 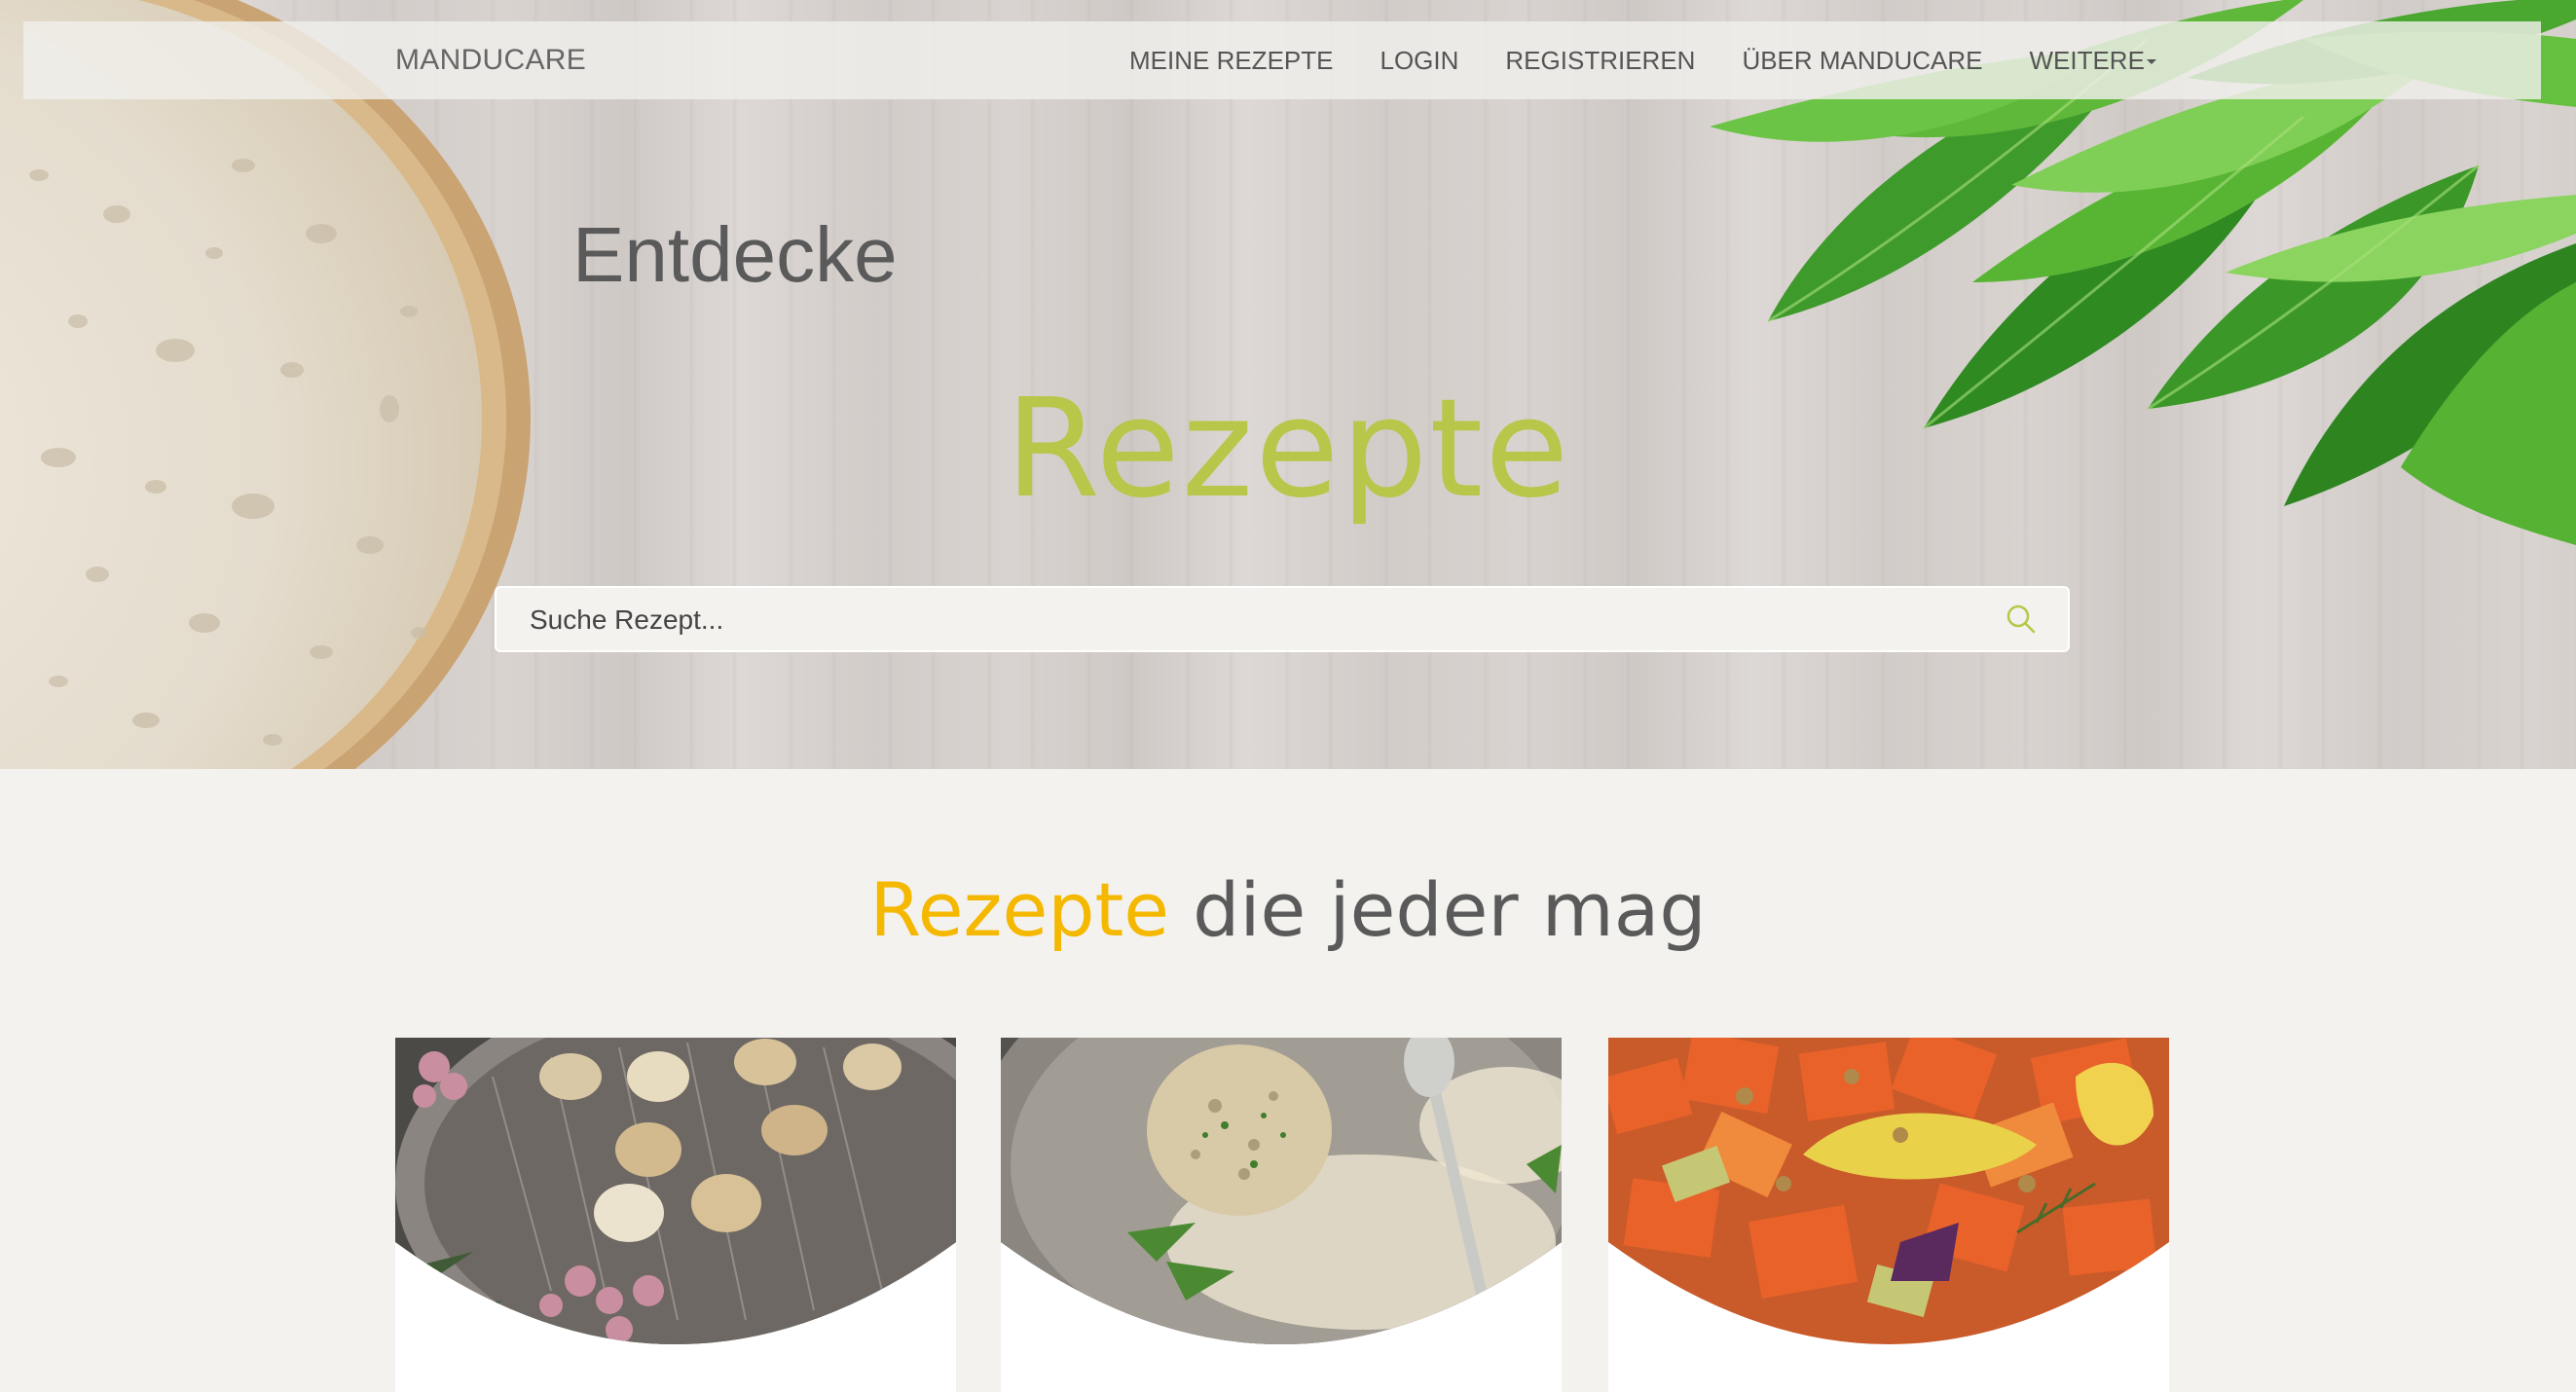 What do you see at coordinates (1231, 61) in the screenshot?
I see `nav-item-meine-rezepte: MEINE REZEPTE` at bounding box center [1231, 61].